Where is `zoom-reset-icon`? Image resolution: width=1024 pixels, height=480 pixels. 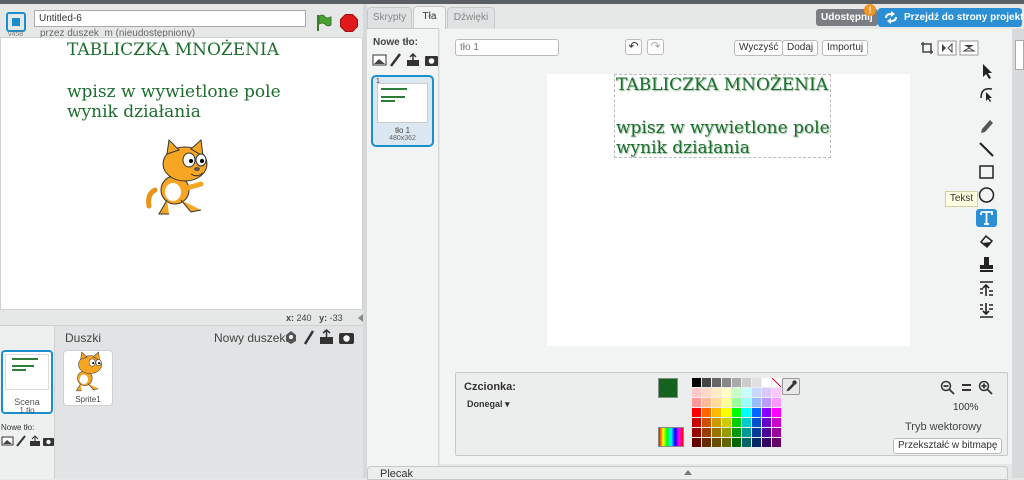
zoom-reset-icon is located at coordinates (966, 387).